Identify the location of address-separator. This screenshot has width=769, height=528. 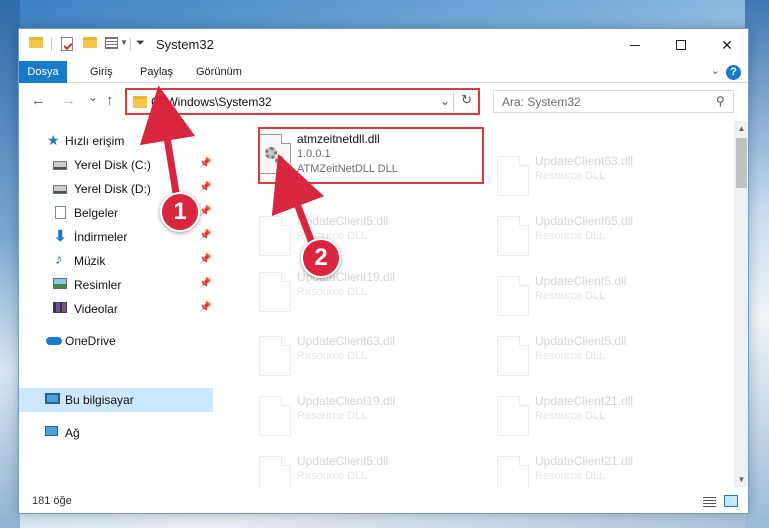
(453, 101).